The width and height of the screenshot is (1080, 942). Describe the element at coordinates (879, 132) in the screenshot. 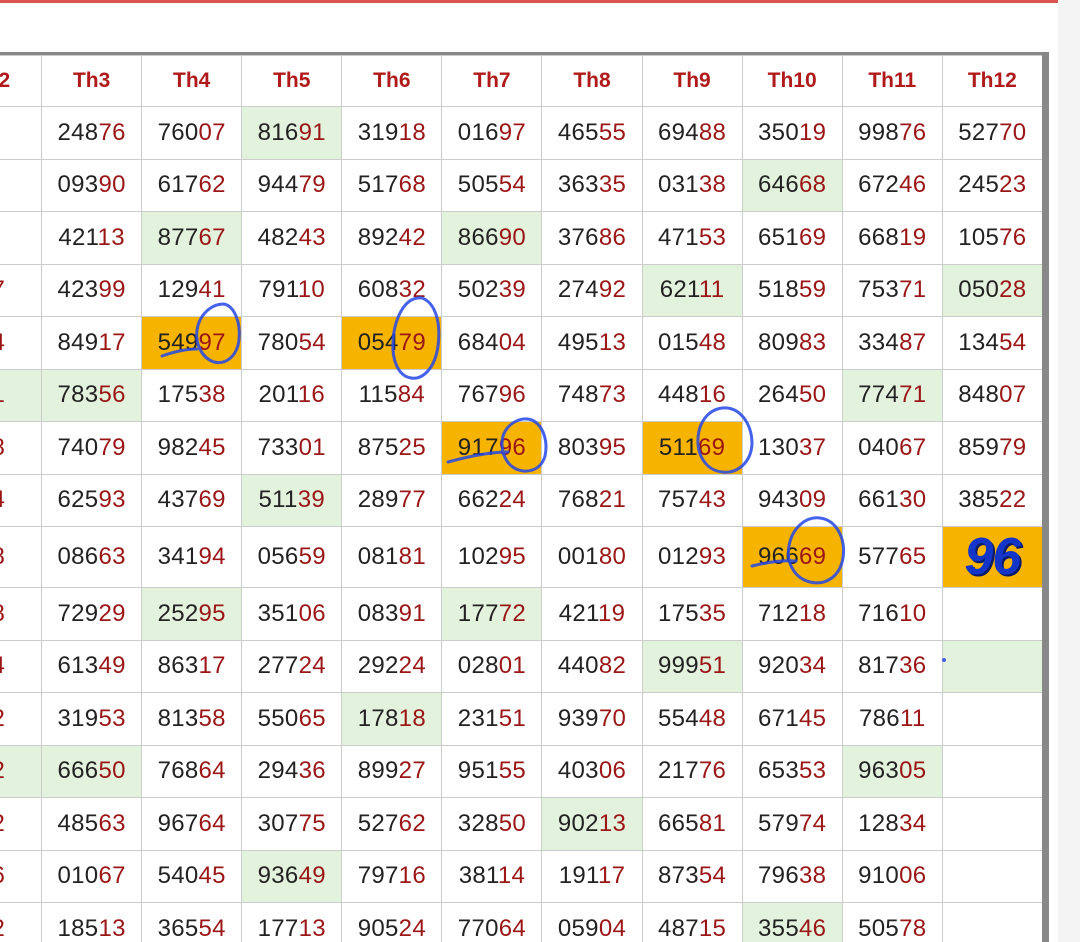

I see `cell-number-head: 998` at that location.